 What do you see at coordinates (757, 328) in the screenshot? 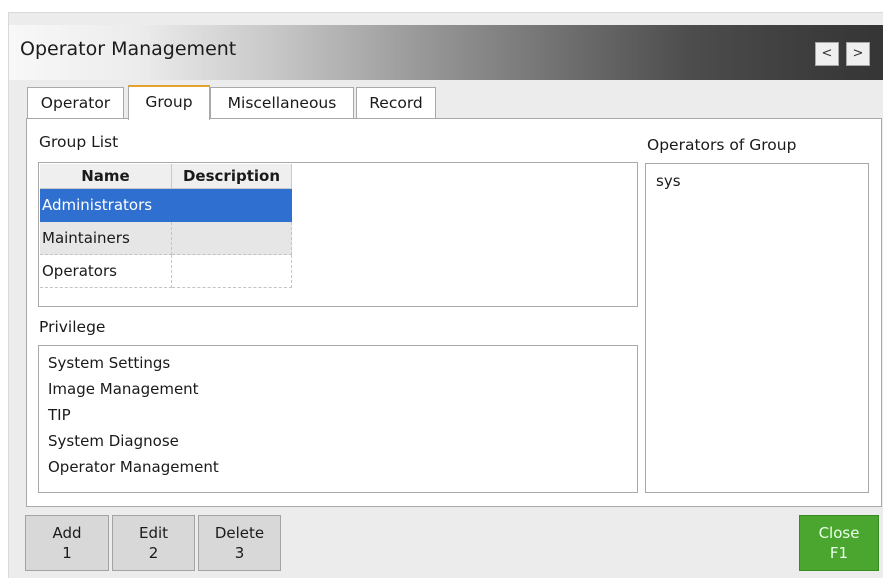
I see `operators-of-group-list: sys` at bounding box center [757, 328].